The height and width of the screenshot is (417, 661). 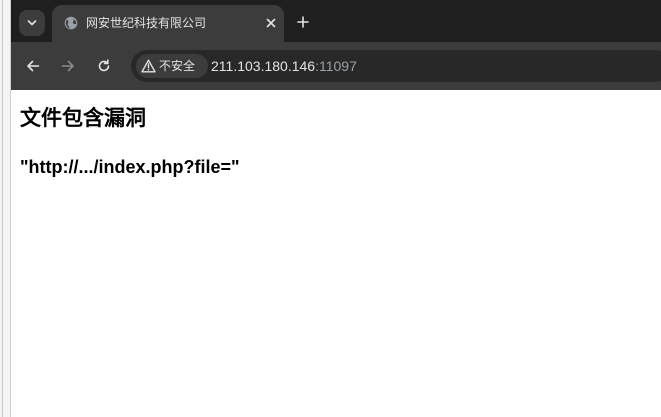 What do you see at coordinates (396, 66) in the screenshot?
I see `address-bar: 不安全 211.103.180.146:11097` at bounding box center [396, 66].